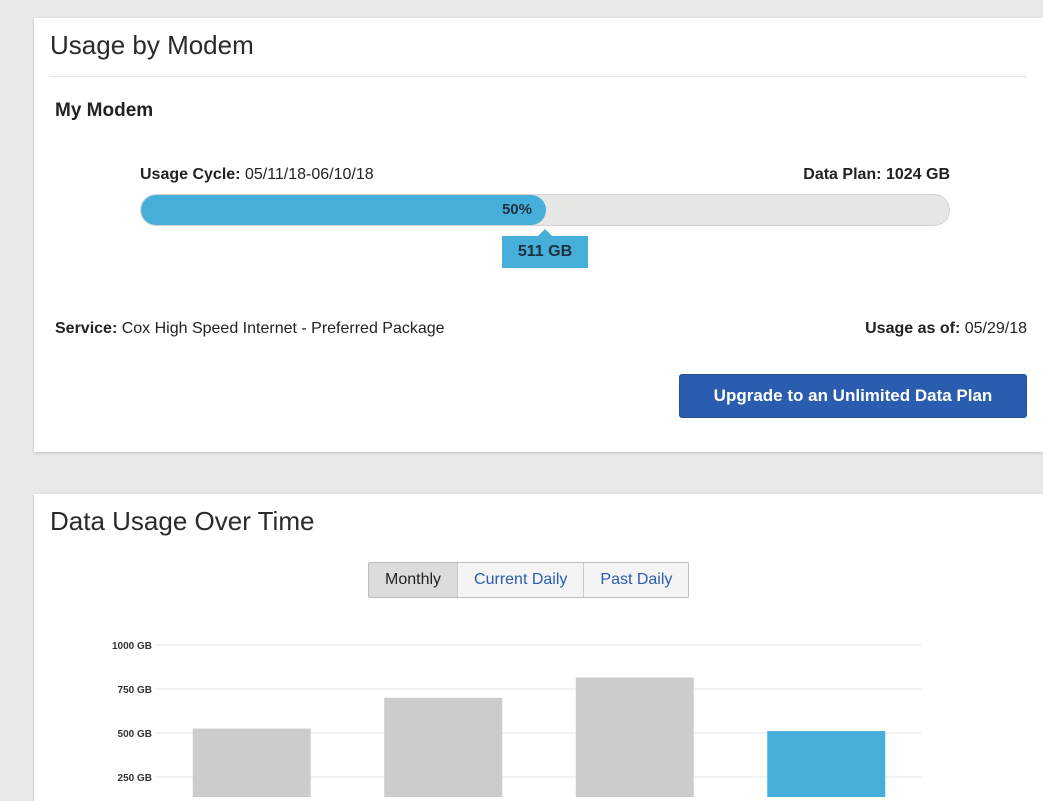  I want to click on data-plan-label: Data Plan:, so click(842, 174).